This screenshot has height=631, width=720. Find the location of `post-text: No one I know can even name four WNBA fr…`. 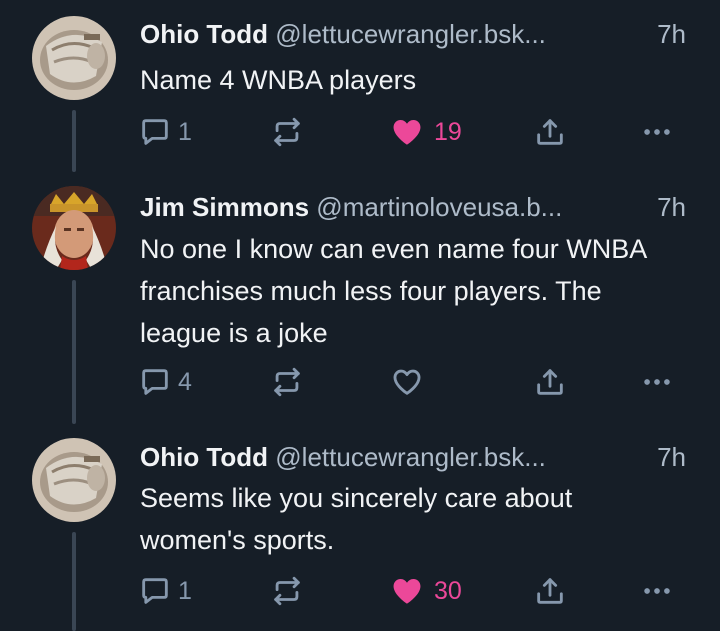

post-text: No one I know can even name four WNBA fr… is located at coordinates (393, 291).